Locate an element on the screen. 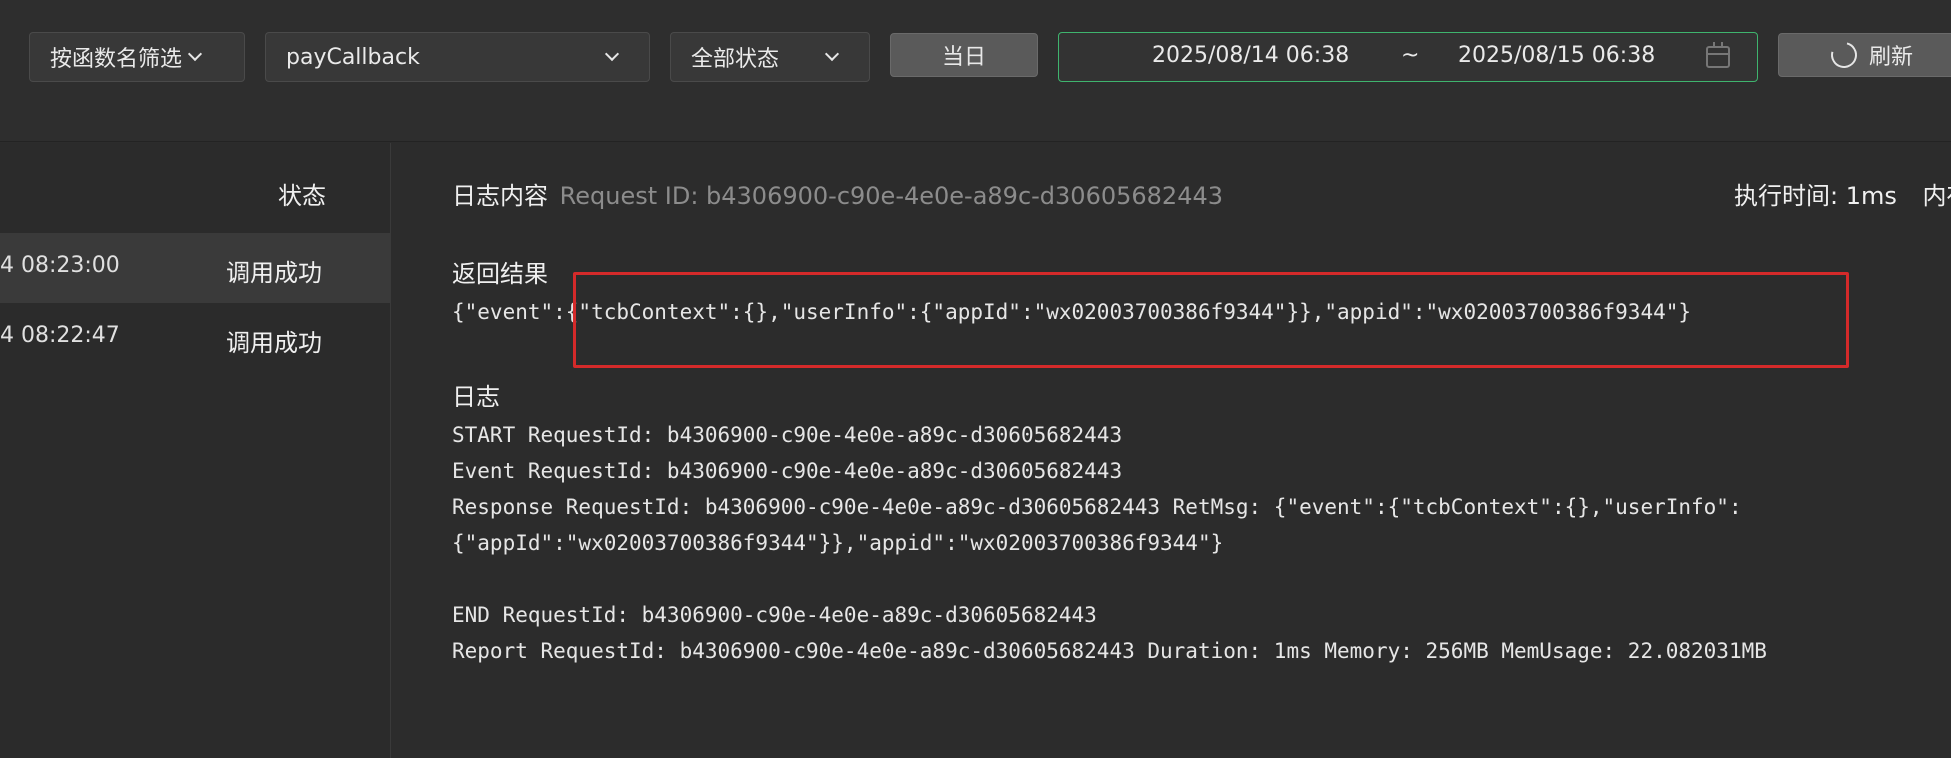 Image resolution: width=1951 pixels, height=758 pixels. status-filter-value: 全部状态 is located at coordinates (735, 59).